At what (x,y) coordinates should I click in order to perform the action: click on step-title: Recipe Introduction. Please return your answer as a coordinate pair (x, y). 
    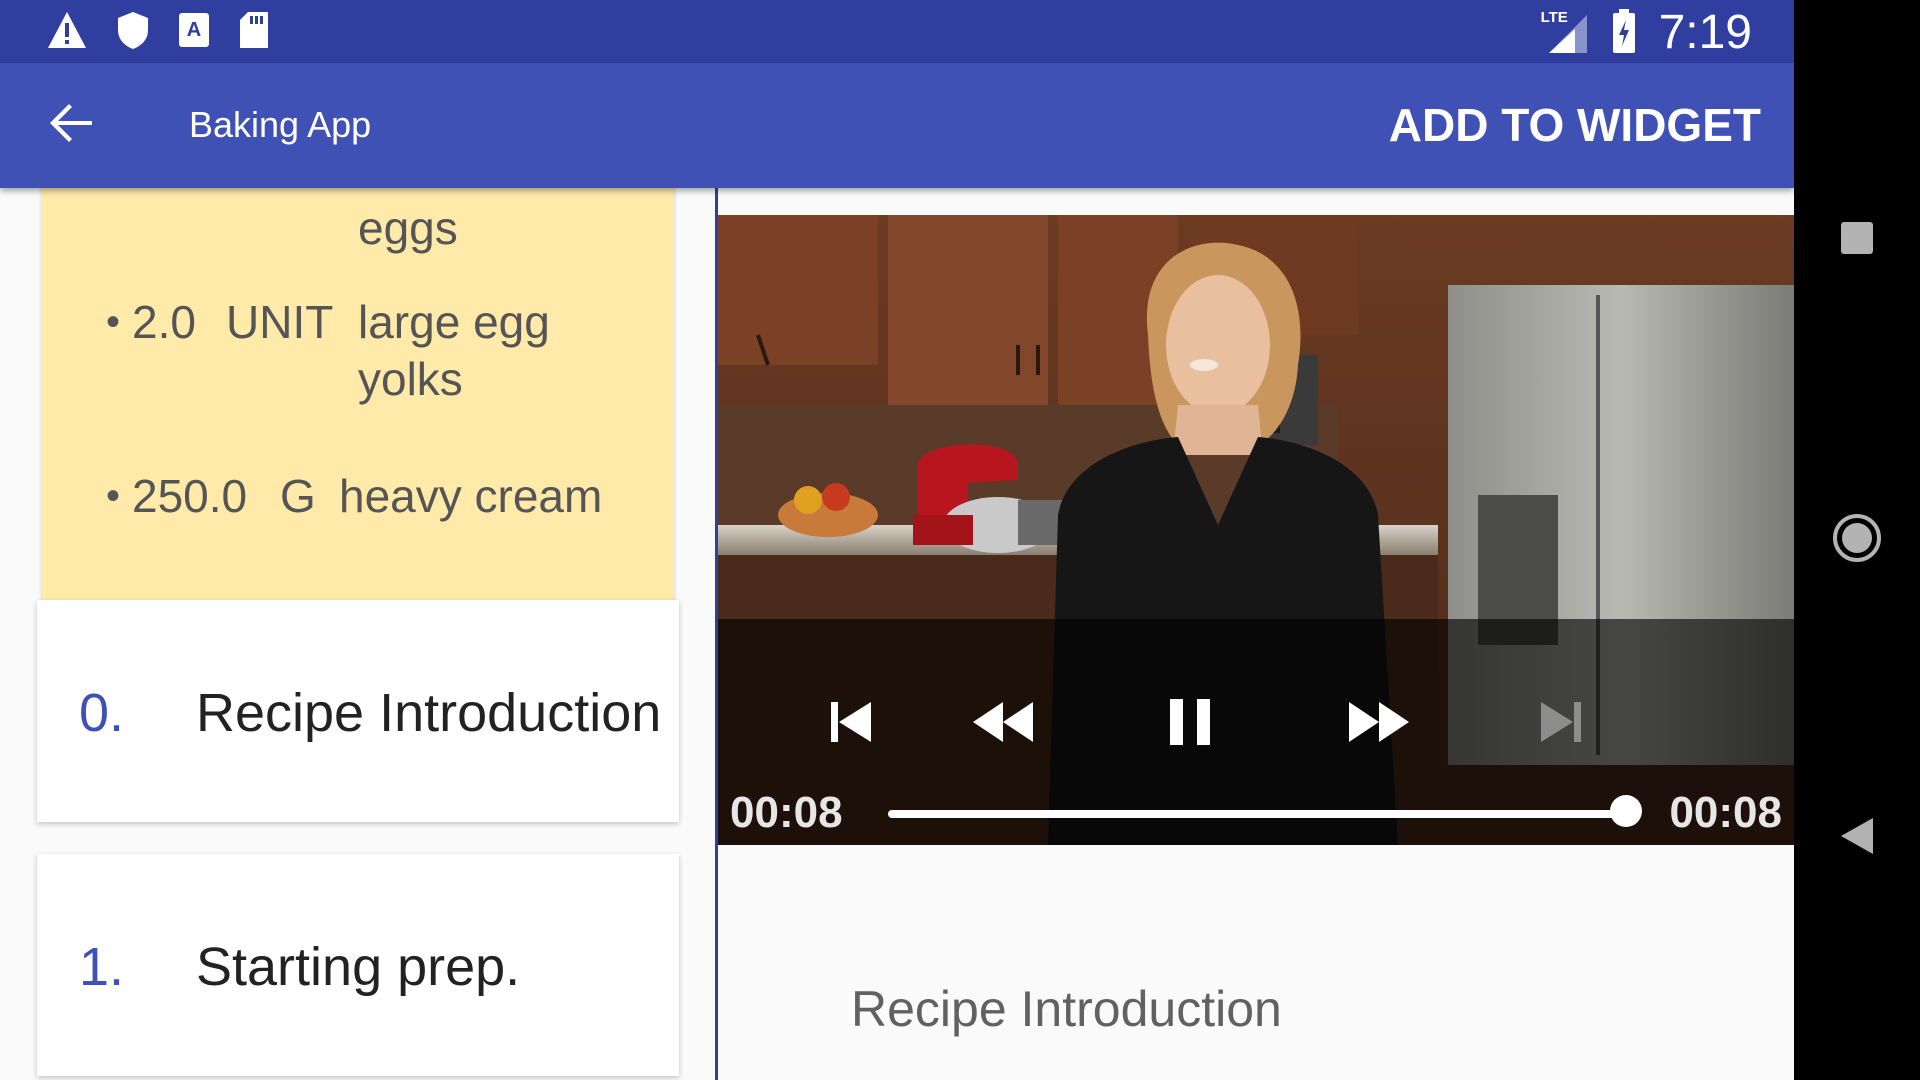
    Looking at the image, I should click on (429, 713).